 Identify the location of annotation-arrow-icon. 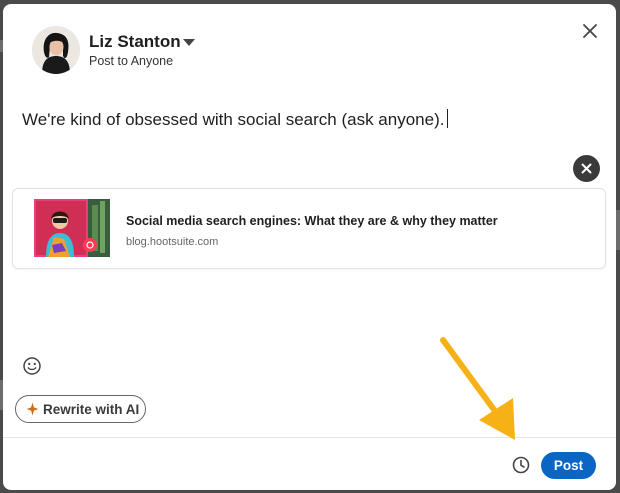
(477, 388).